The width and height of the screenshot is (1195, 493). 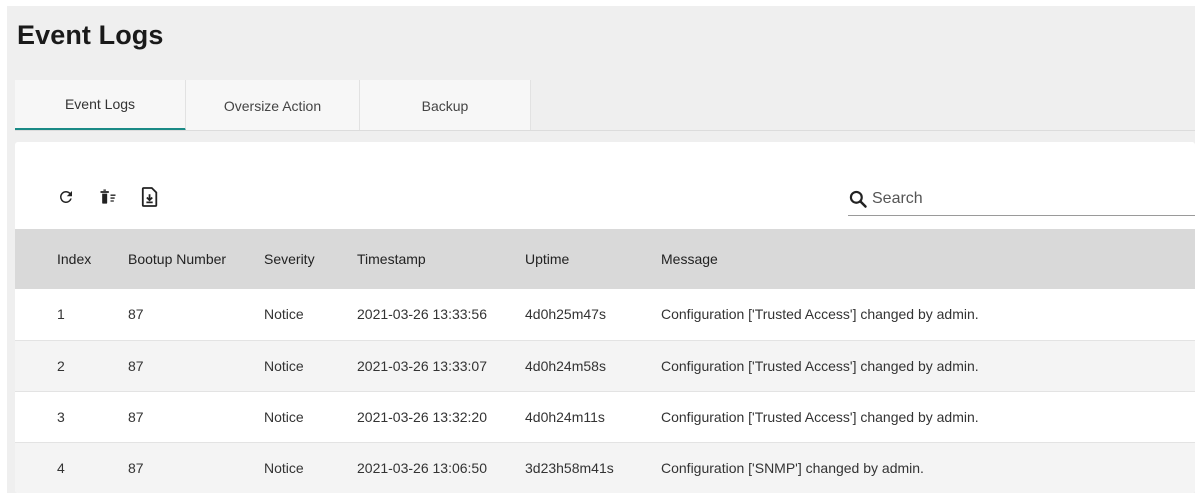 I want to click on cell-index: 4, so click(x=61, y=467).